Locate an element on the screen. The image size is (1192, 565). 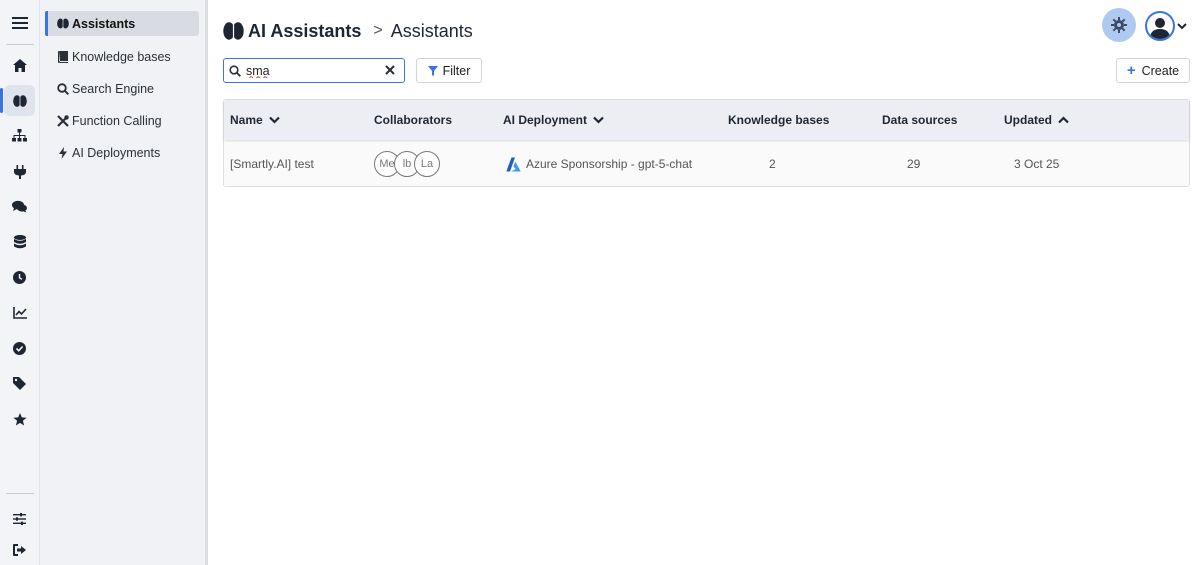
search-box is located at coordinates (314, 70).